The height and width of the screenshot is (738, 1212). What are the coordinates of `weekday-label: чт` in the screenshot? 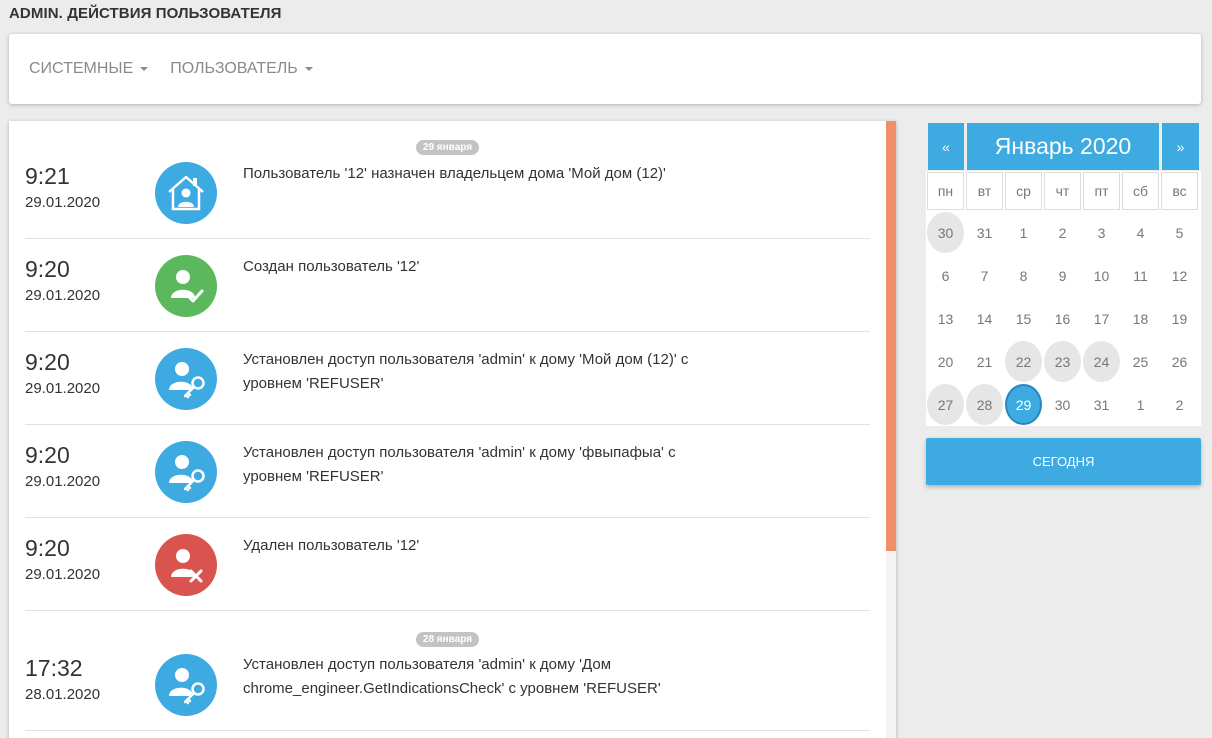 It's located at (1062, 191).